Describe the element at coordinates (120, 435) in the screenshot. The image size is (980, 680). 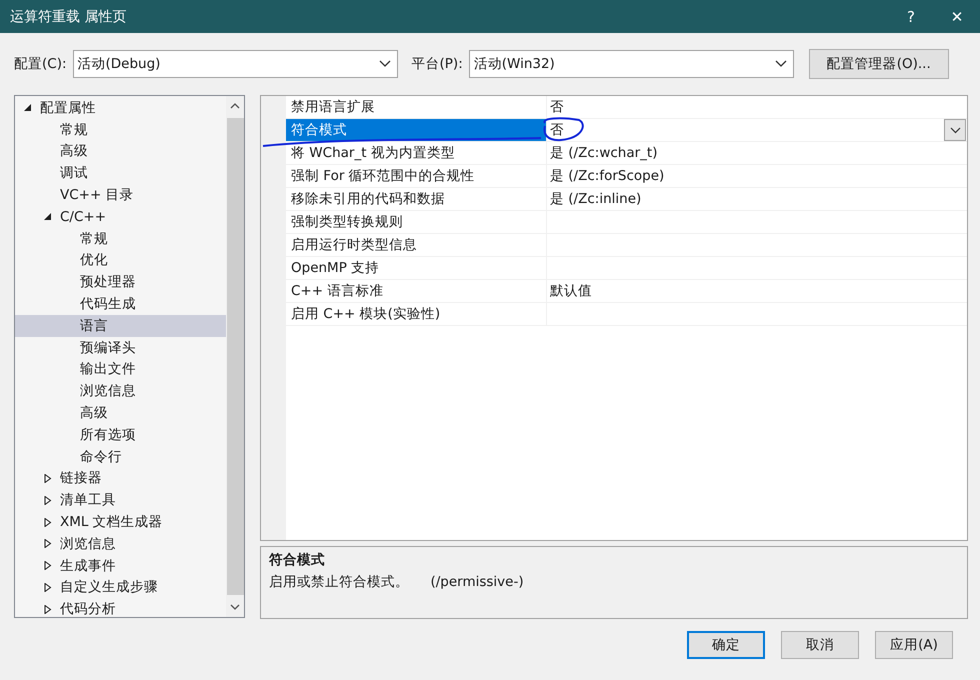
I see `tree-item: 所有选项` at that location.